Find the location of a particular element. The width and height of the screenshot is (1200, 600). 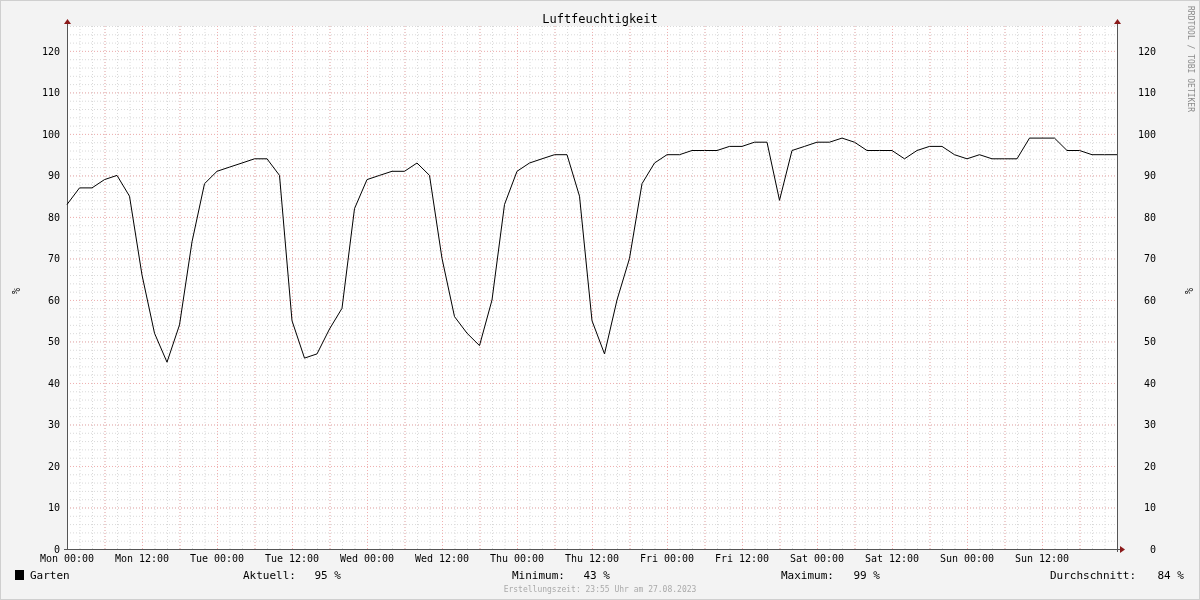

stat-value: 84 % is located at coordinates (1170, 575).